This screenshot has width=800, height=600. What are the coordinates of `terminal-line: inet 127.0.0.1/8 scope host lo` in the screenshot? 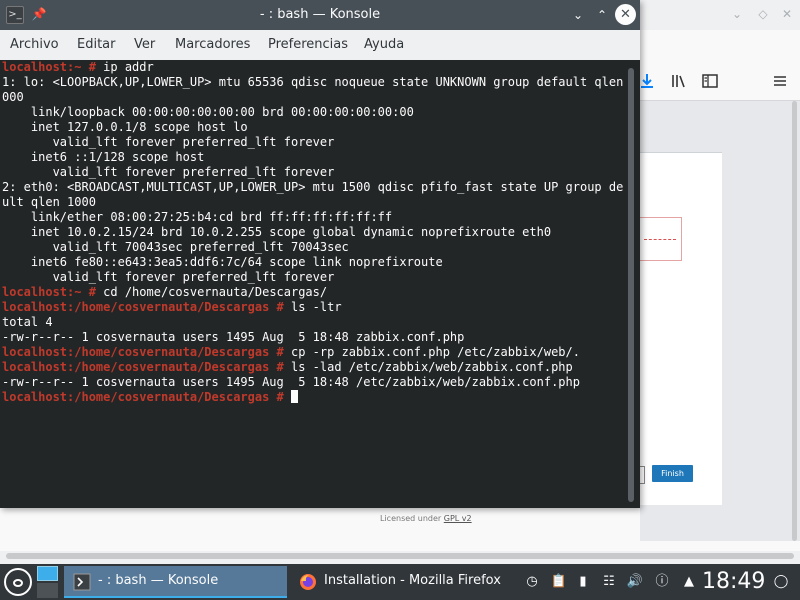 It's located at (313, 127).